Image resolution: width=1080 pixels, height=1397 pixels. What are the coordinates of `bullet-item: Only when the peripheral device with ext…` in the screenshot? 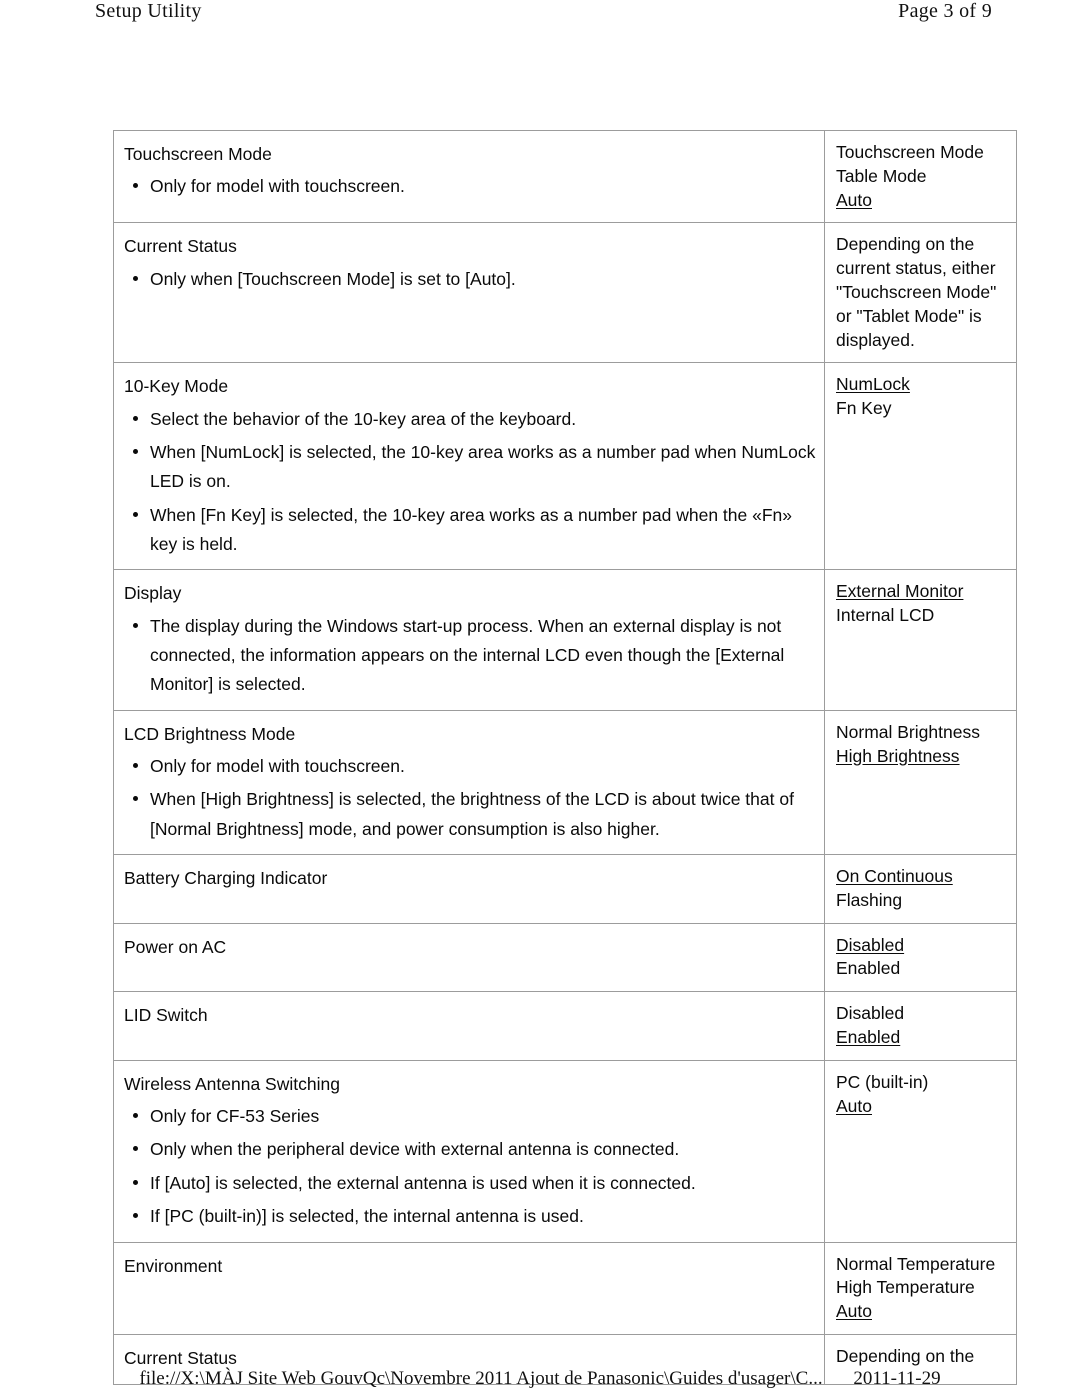 It's located at (470, 1149).